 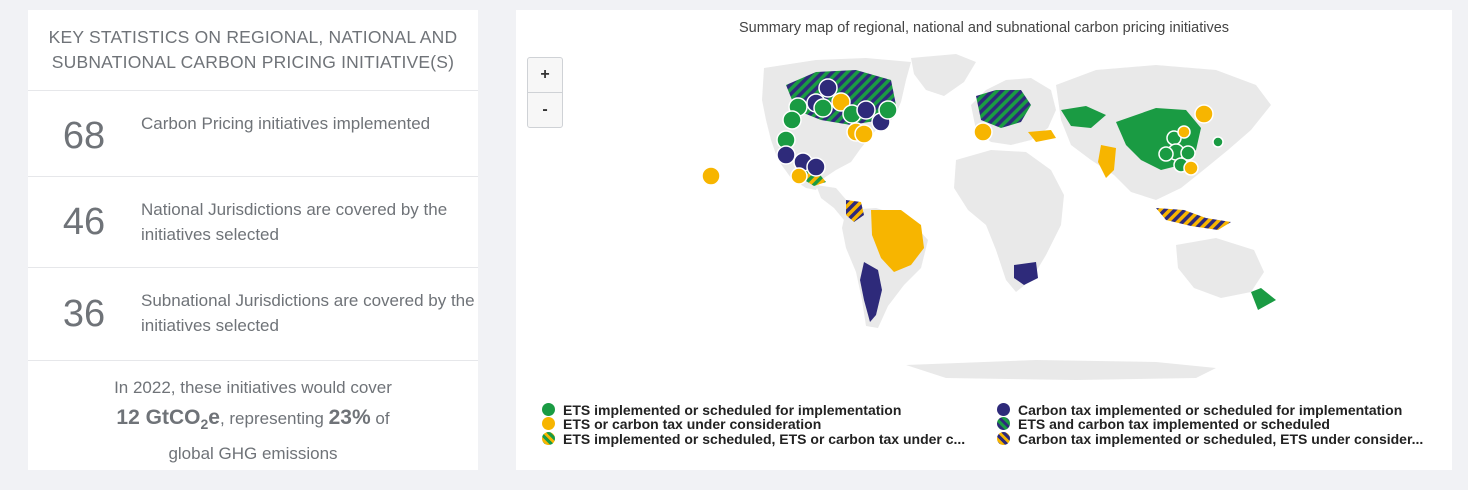 I want to click on stat-number: 36, so click(x=84, y=314).